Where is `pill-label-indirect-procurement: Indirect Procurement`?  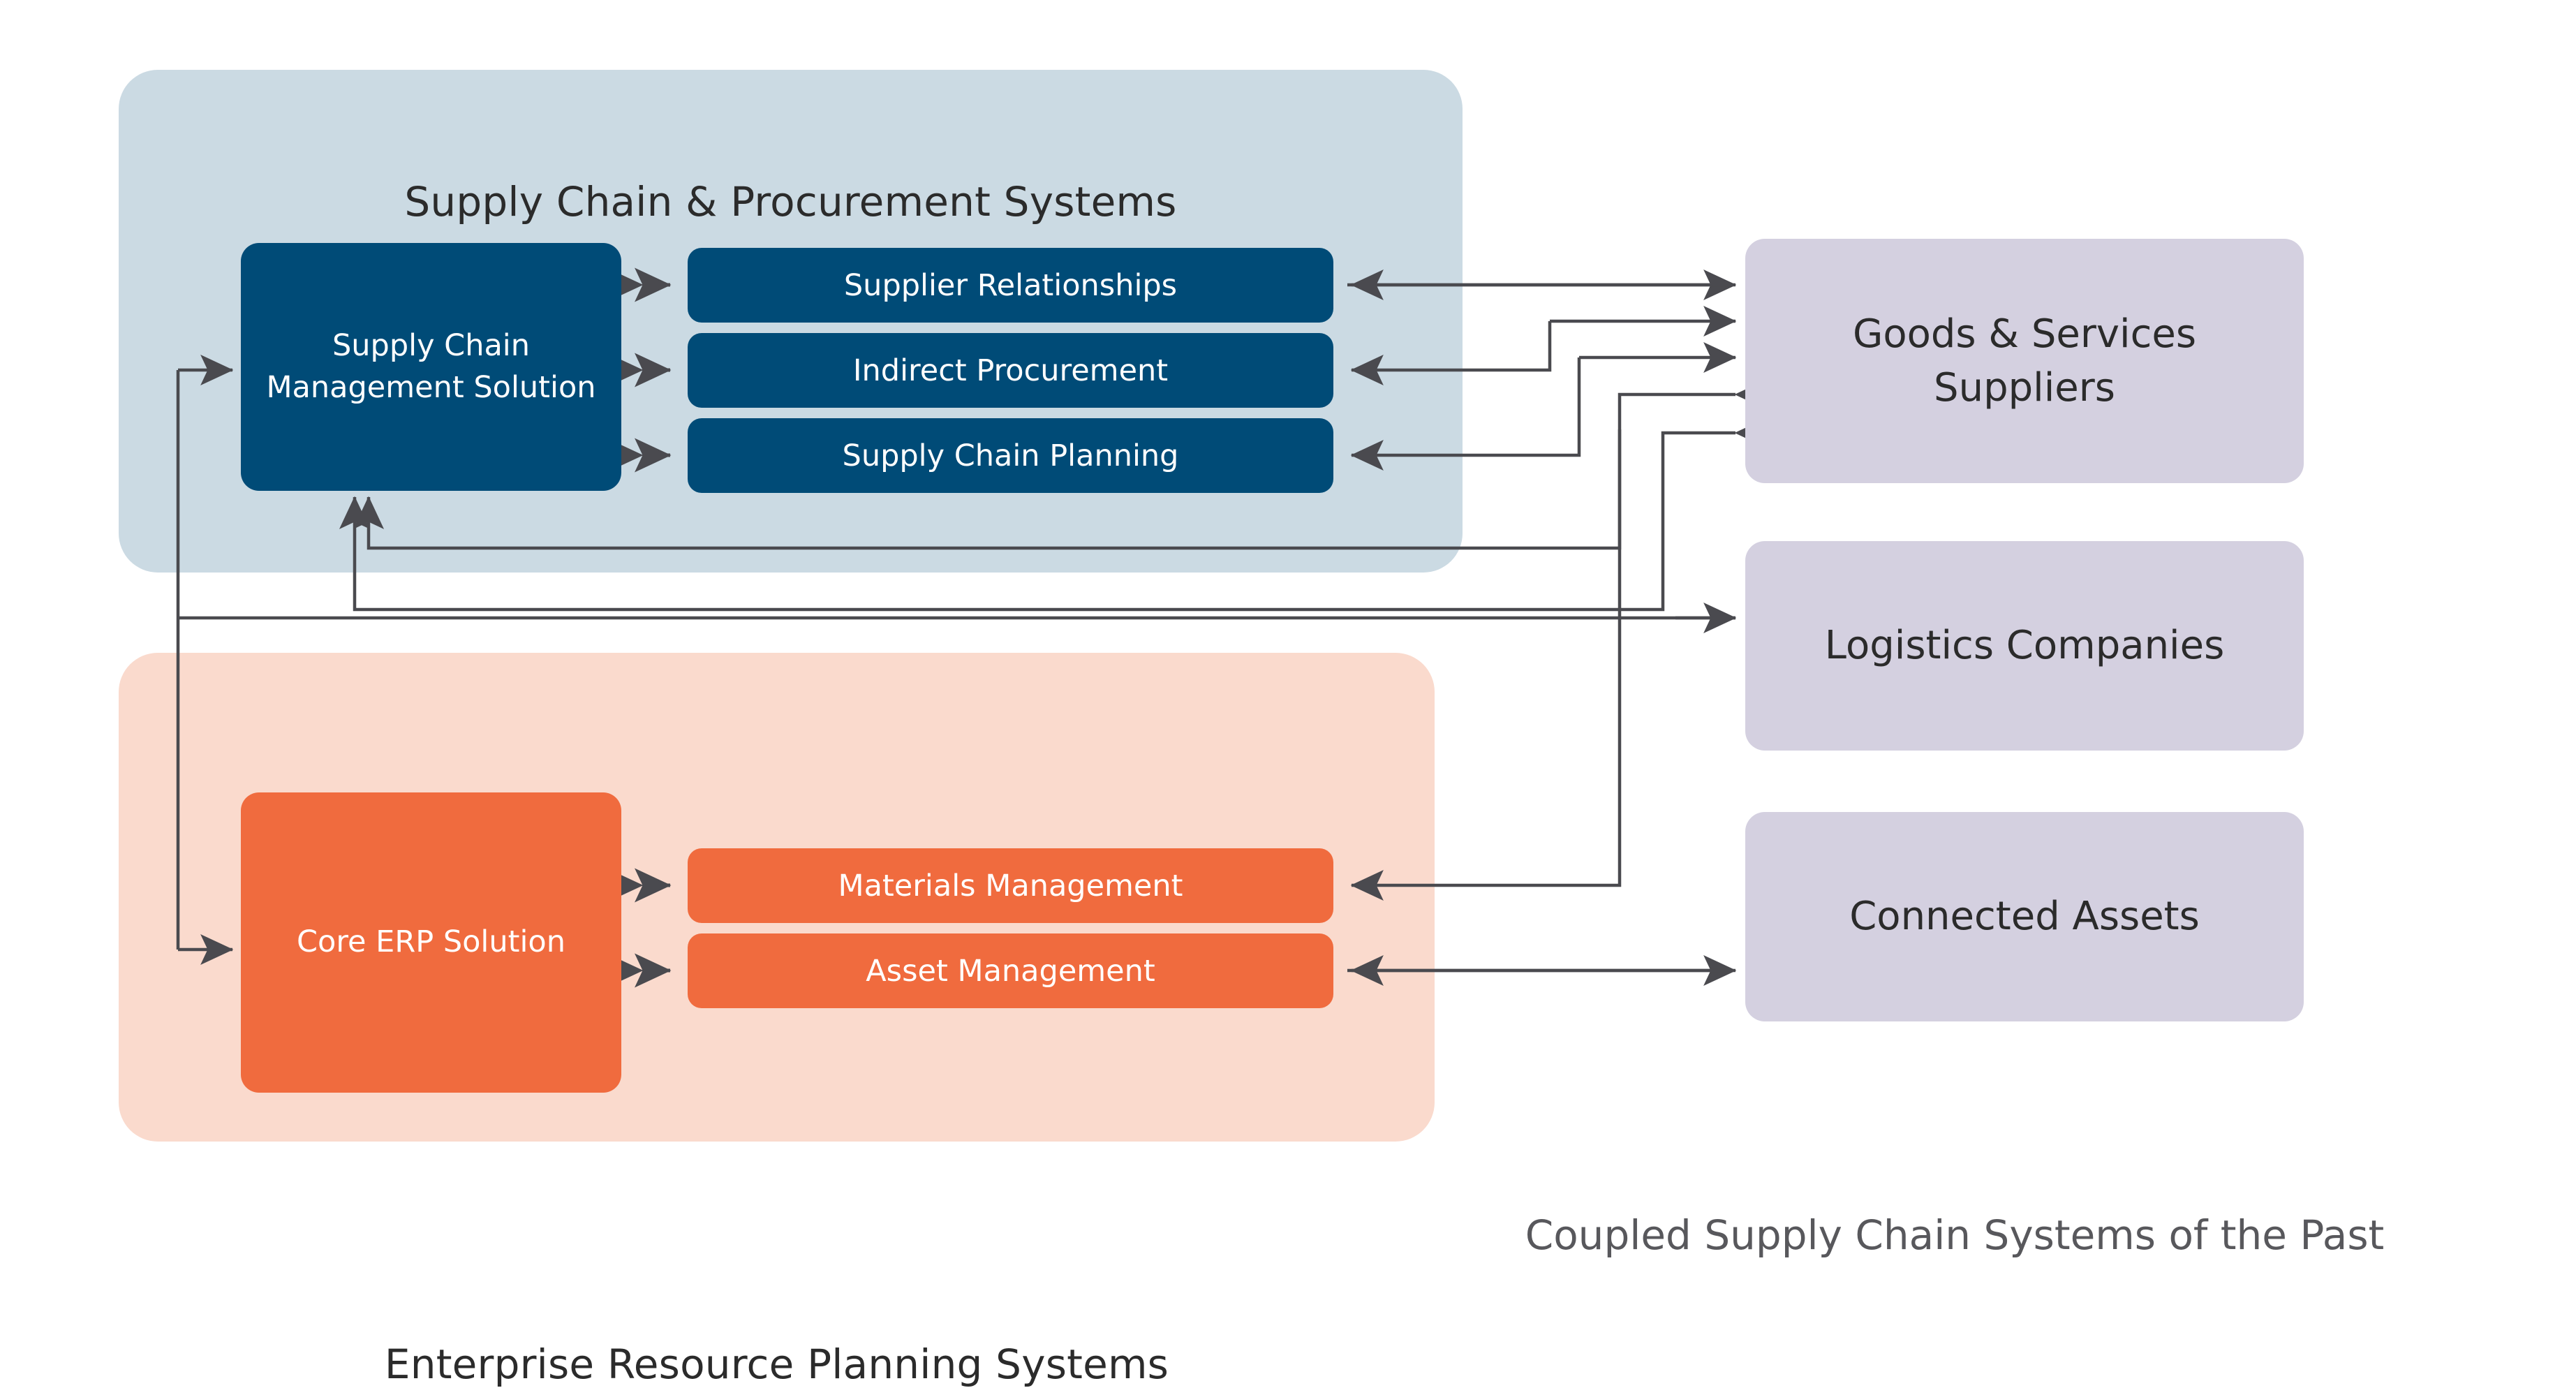
pill-label-indirect-procurement: Indirect Procurement is located at coordinates (1010, 371).